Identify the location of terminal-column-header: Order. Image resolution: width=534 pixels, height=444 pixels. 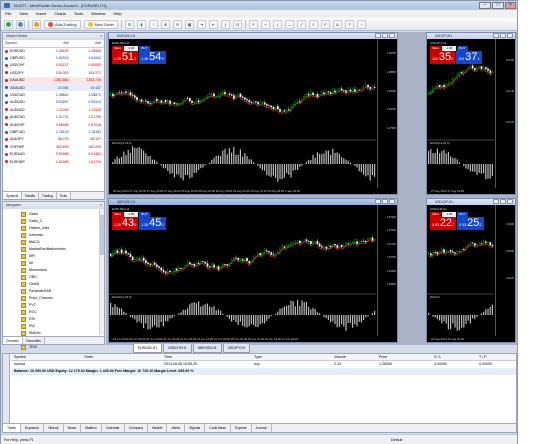
(121, 357).